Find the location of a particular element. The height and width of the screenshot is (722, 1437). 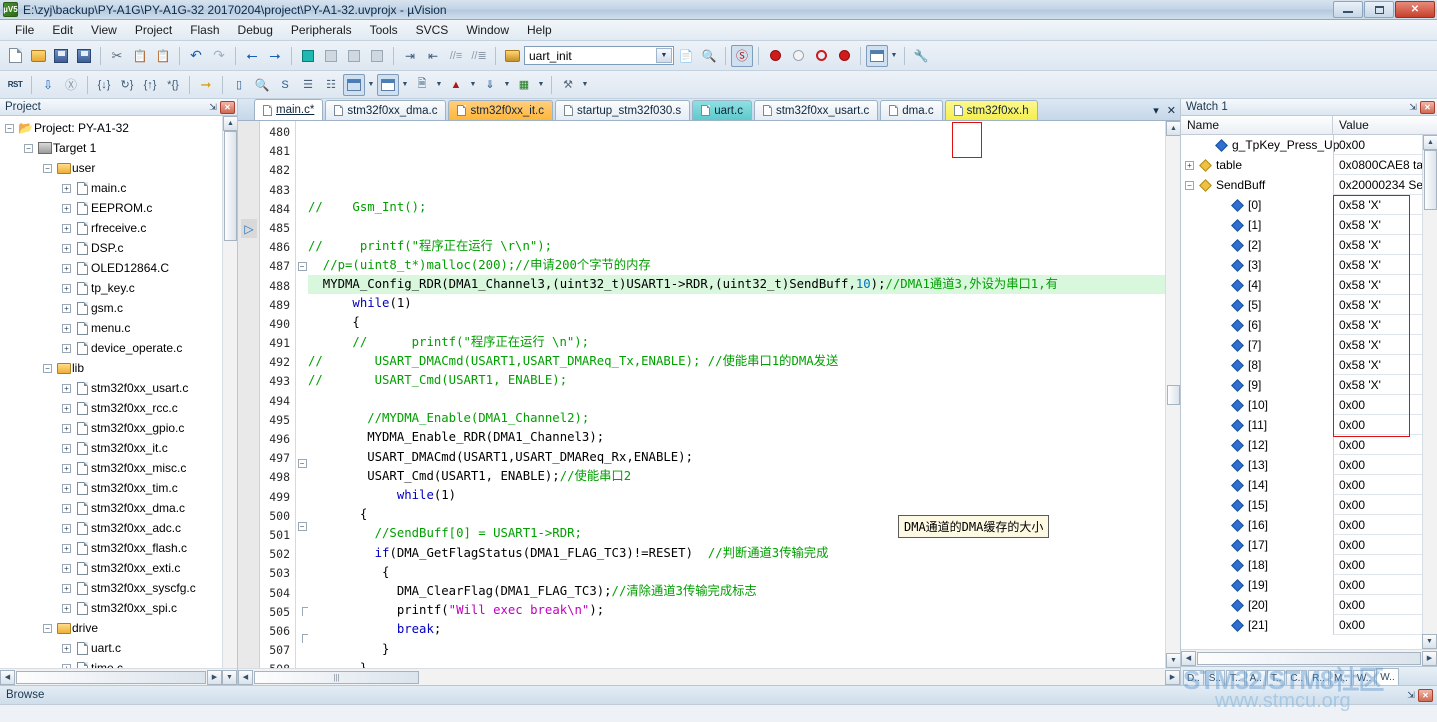

system-viewer-chevron-icon: ▼ is located at coordinates (541, 85).